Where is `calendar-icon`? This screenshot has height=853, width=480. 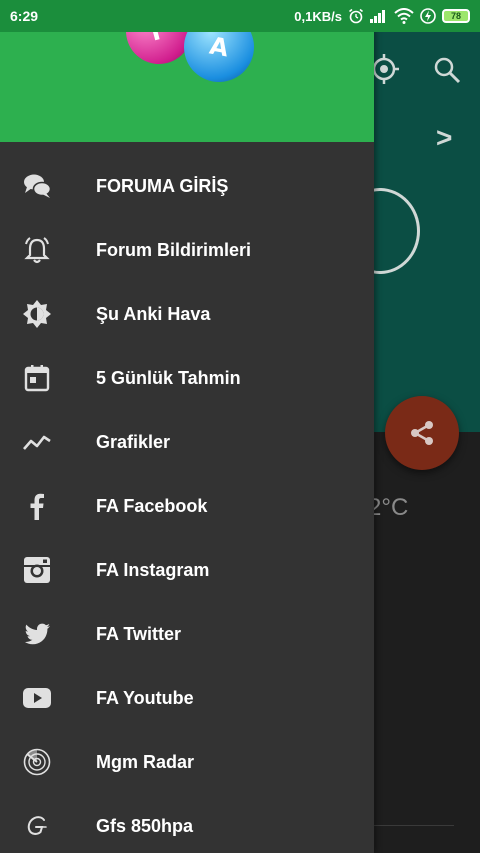
calendar-icon is located at coordinates (37, 378).